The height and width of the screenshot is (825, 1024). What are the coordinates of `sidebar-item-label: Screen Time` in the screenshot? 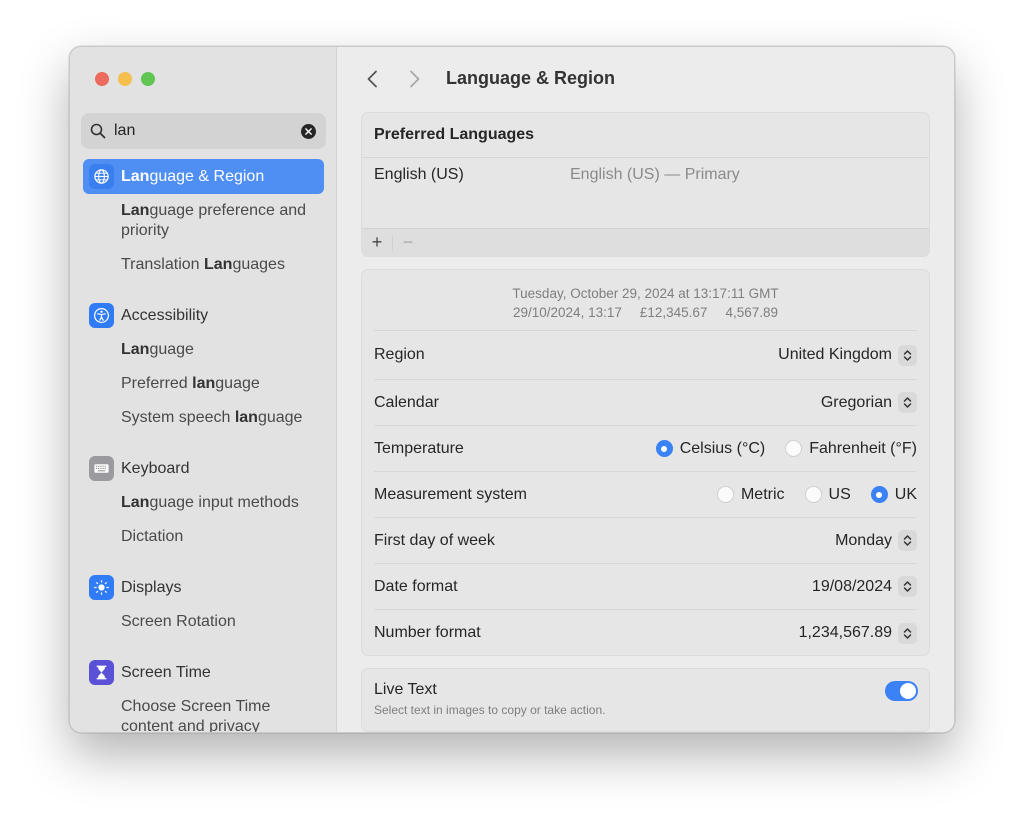 It's located at (166, 672).